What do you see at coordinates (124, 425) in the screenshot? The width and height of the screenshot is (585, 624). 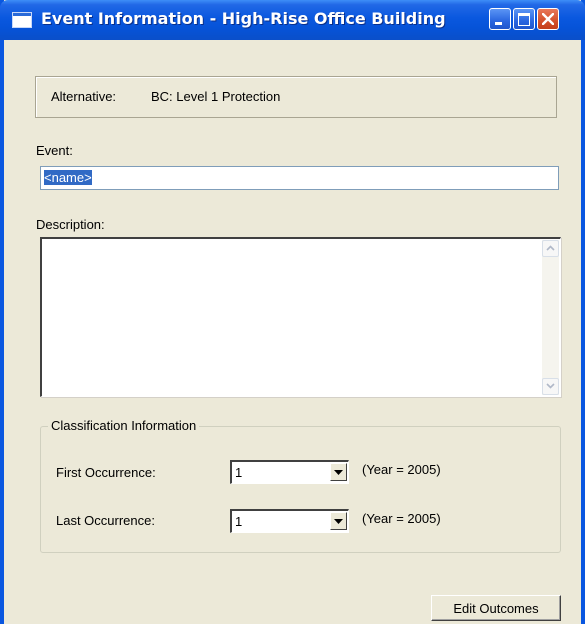 I see `classification-legend: Classification Information` at bounding box center [124, 425].